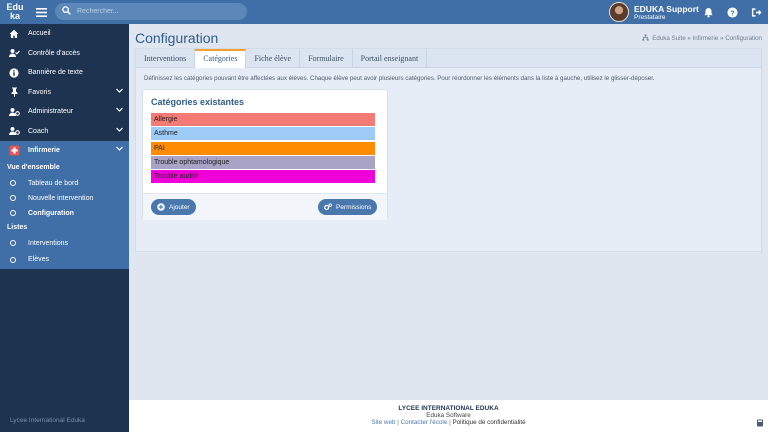 Image resolution: width=768 pixels, height=432 pixels. What do you see at coordinates (198, 102) in the screenshot?
I see `categories-title: Catégories existantes` at bounding box center [198, 102].